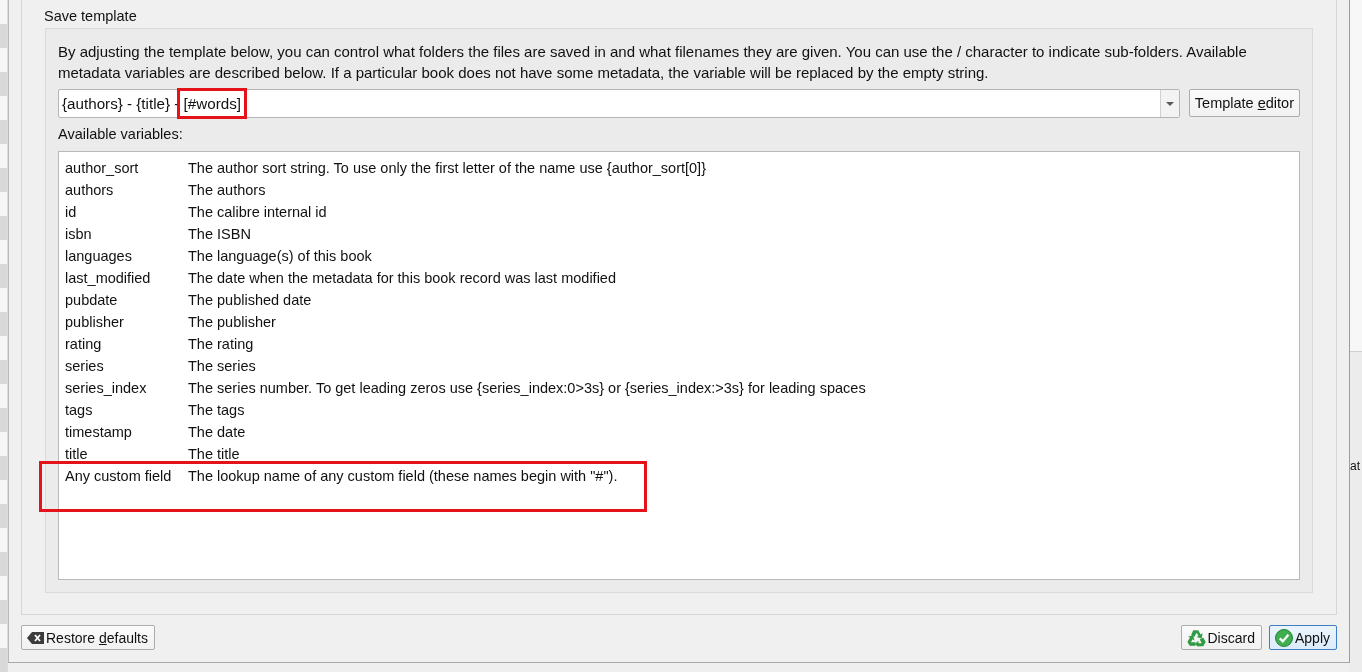 The height and width of the screenshot is (672, 1362). What do you see at coordinates (91, 16) in the screenshot?
I see `group-title: Save template` at bounding box center [91, 16].